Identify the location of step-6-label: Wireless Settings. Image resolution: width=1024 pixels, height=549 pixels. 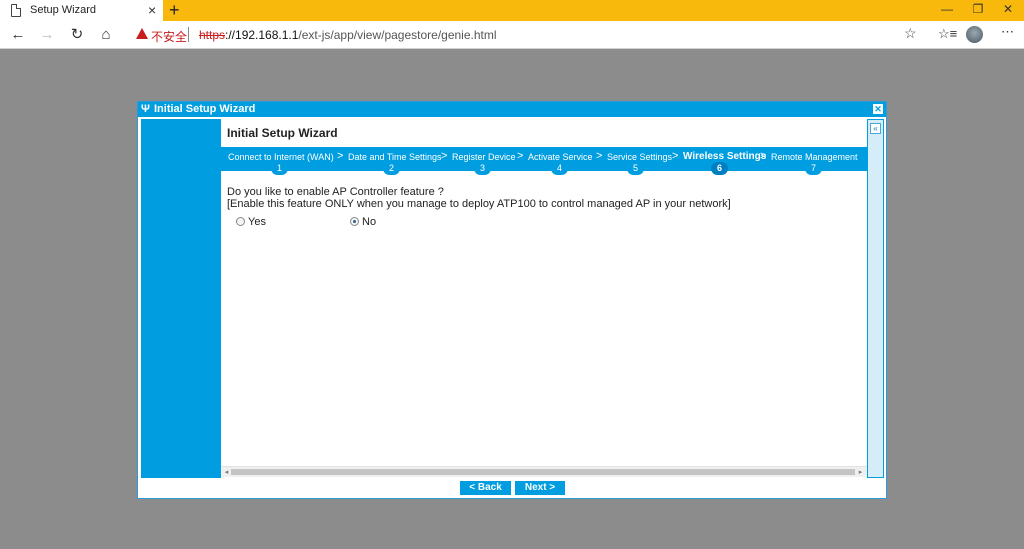
(725, 156).